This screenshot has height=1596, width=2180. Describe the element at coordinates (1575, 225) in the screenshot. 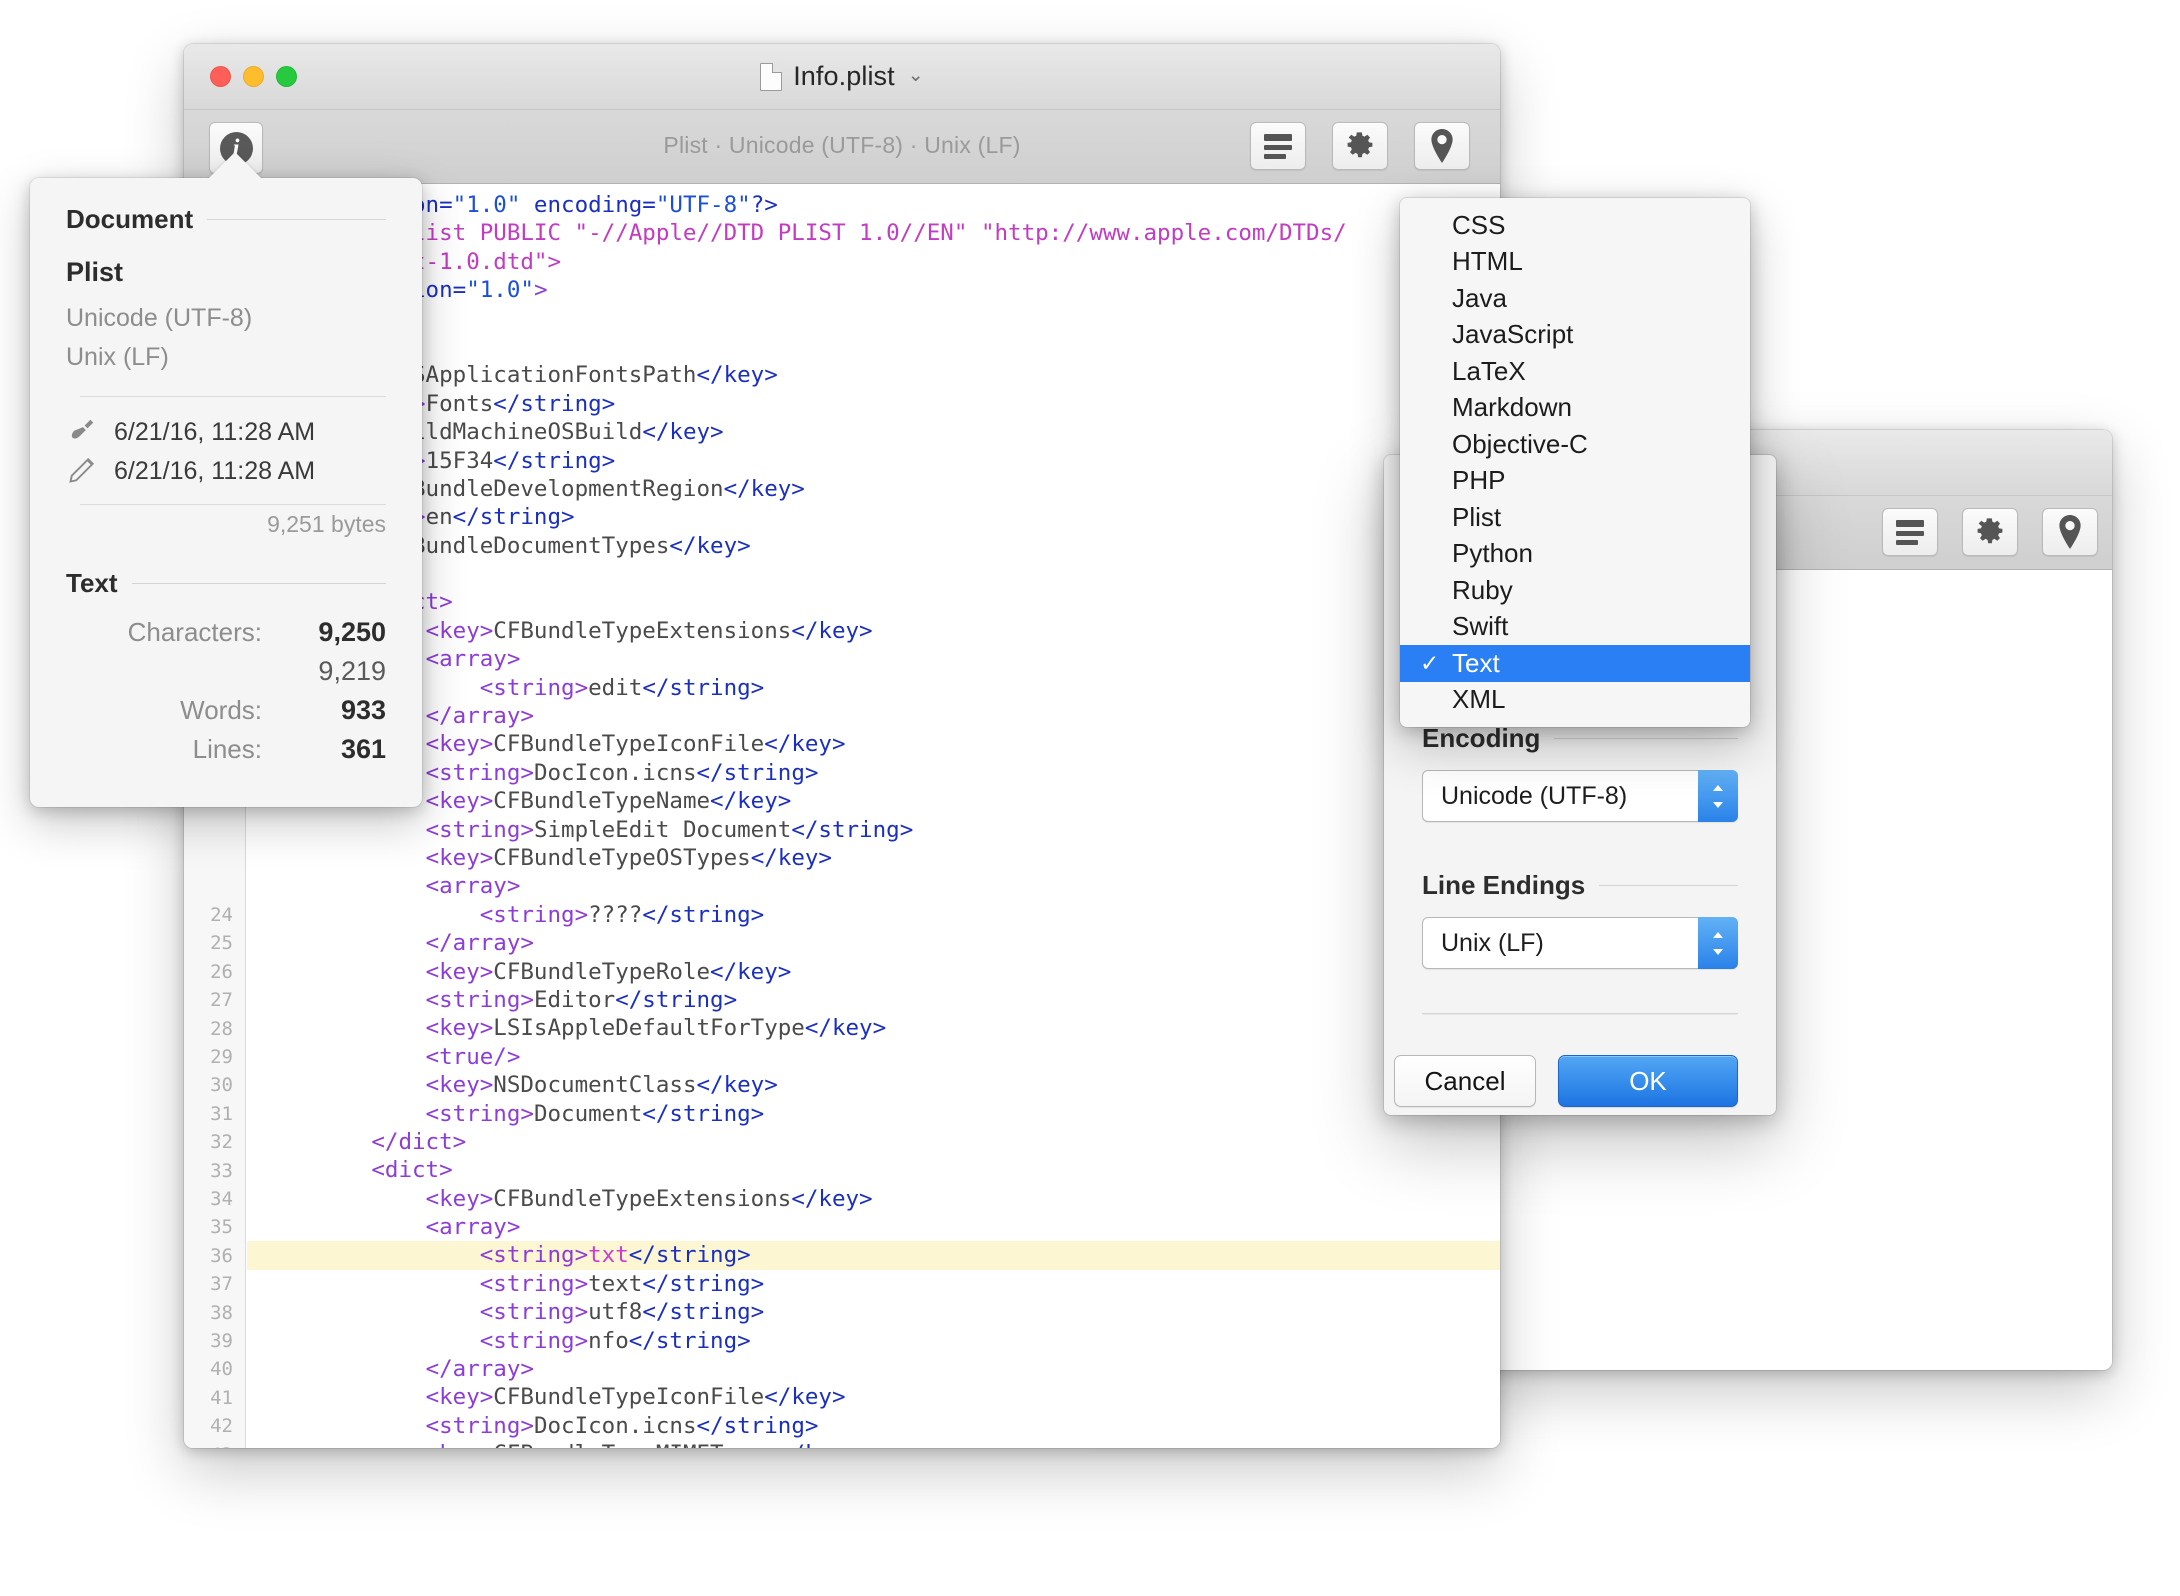

I see `menu-item-css: CSS` at that location.